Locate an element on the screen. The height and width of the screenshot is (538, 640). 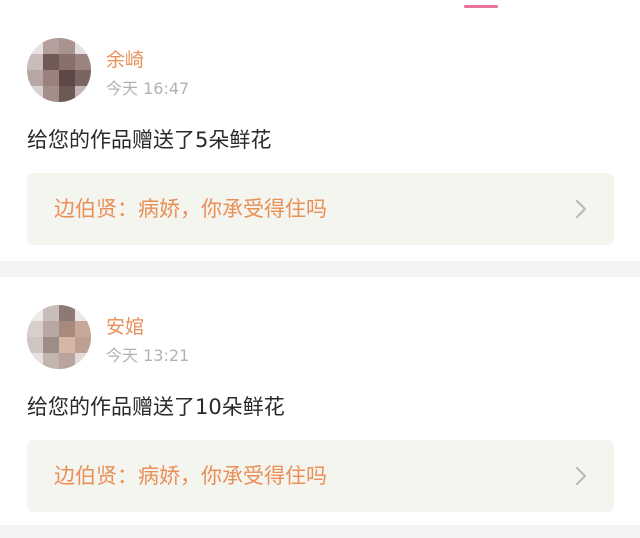
timestamp: 今天 13:21 is located at coordinates (148, 355).